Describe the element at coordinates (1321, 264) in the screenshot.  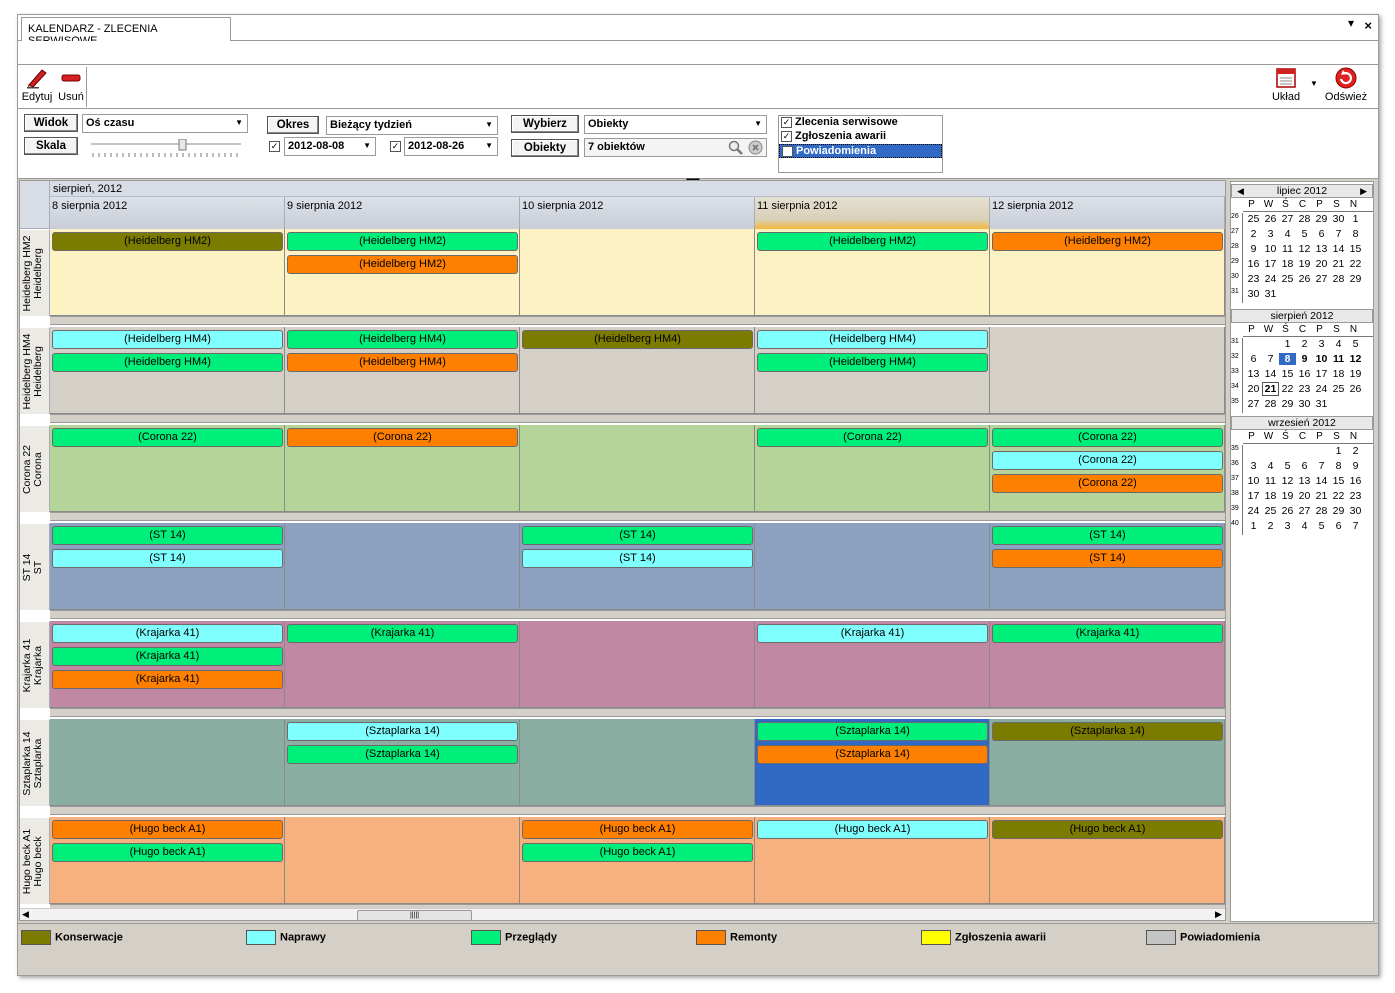
I see `calendar-day: 20` at that location.